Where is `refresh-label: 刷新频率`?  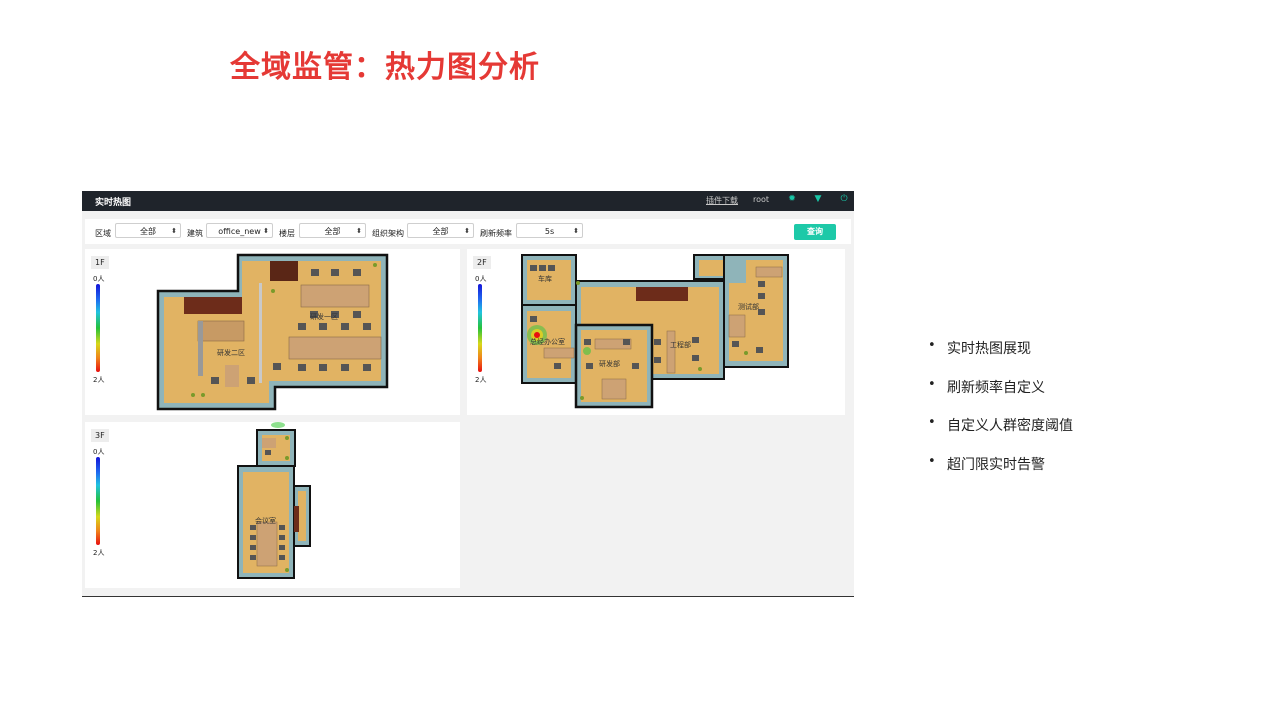 refresh-label: 刷新频率 is located at coordinates (496, 233).